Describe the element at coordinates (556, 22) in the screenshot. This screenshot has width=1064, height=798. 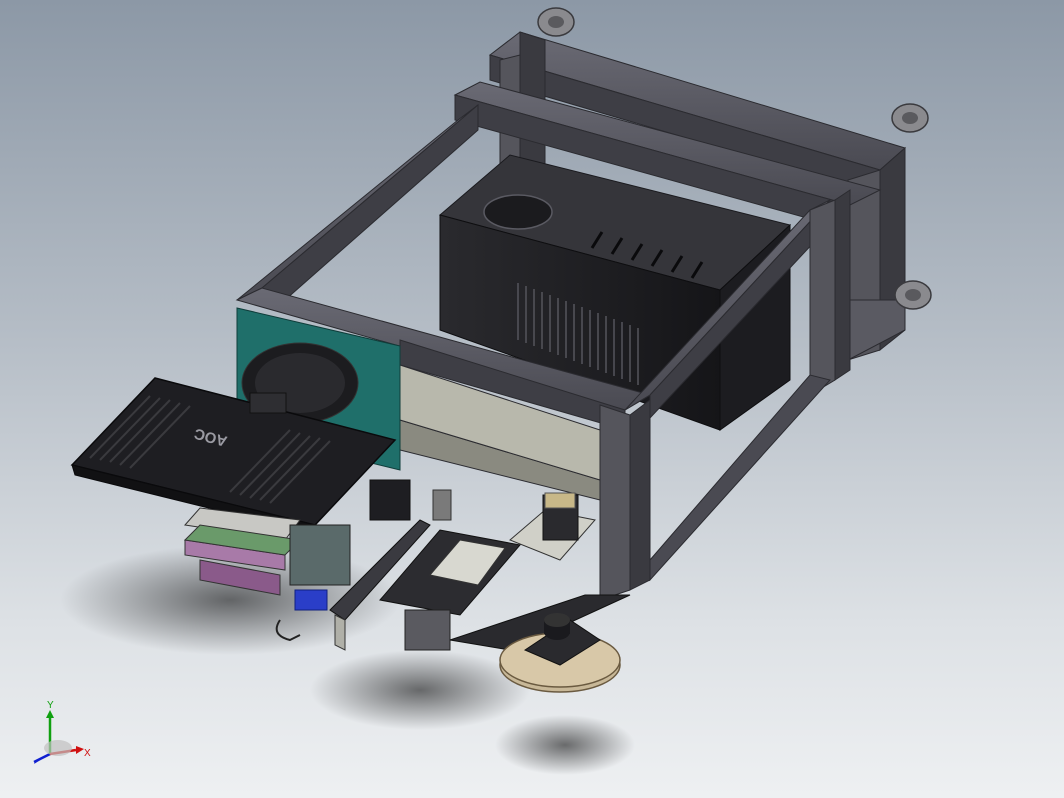
I see `caster-wheel-top` at that location.